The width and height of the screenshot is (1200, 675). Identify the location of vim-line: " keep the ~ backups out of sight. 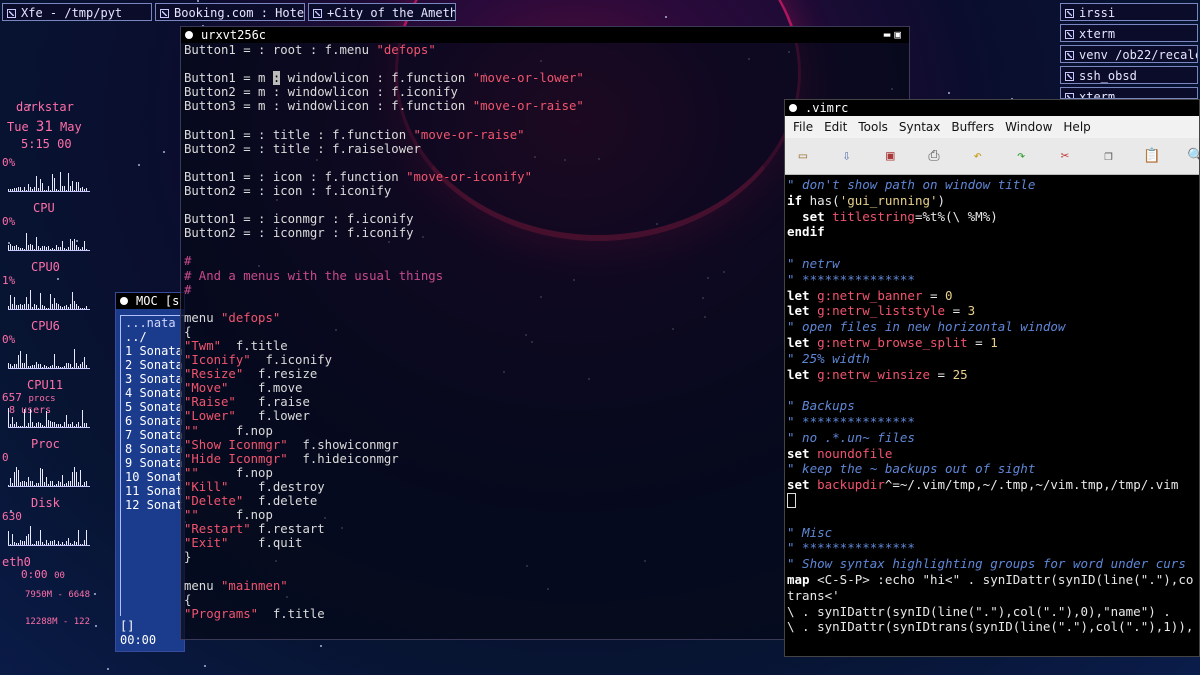
(992, 469).